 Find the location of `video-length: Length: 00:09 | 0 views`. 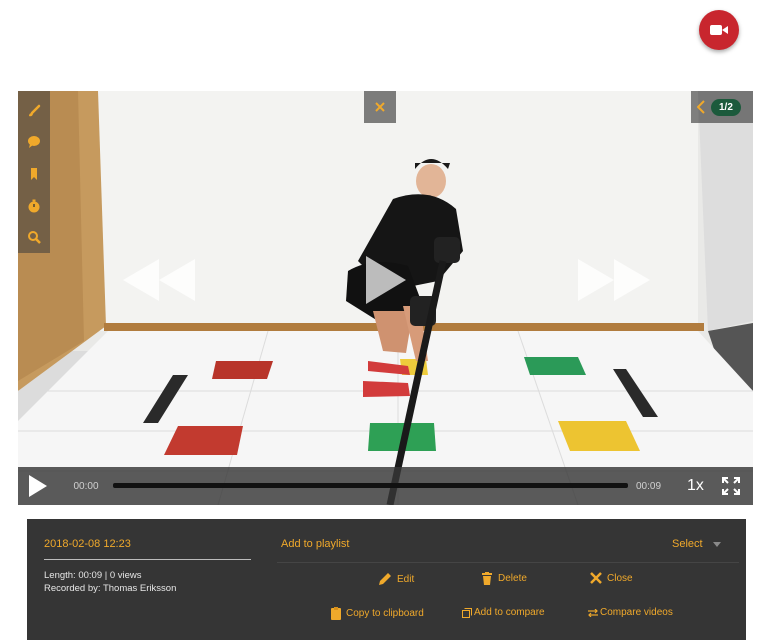

video-length: Length: 00:09 | 0 views is located at coordinates (93, 575).